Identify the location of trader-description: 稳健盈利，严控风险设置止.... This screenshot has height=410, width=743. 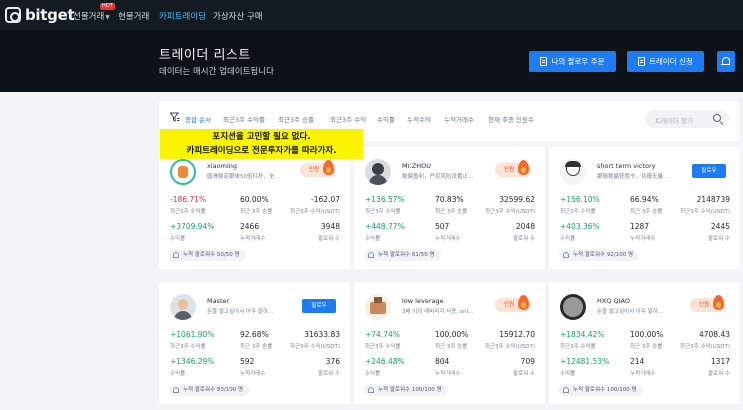
(438, 177).